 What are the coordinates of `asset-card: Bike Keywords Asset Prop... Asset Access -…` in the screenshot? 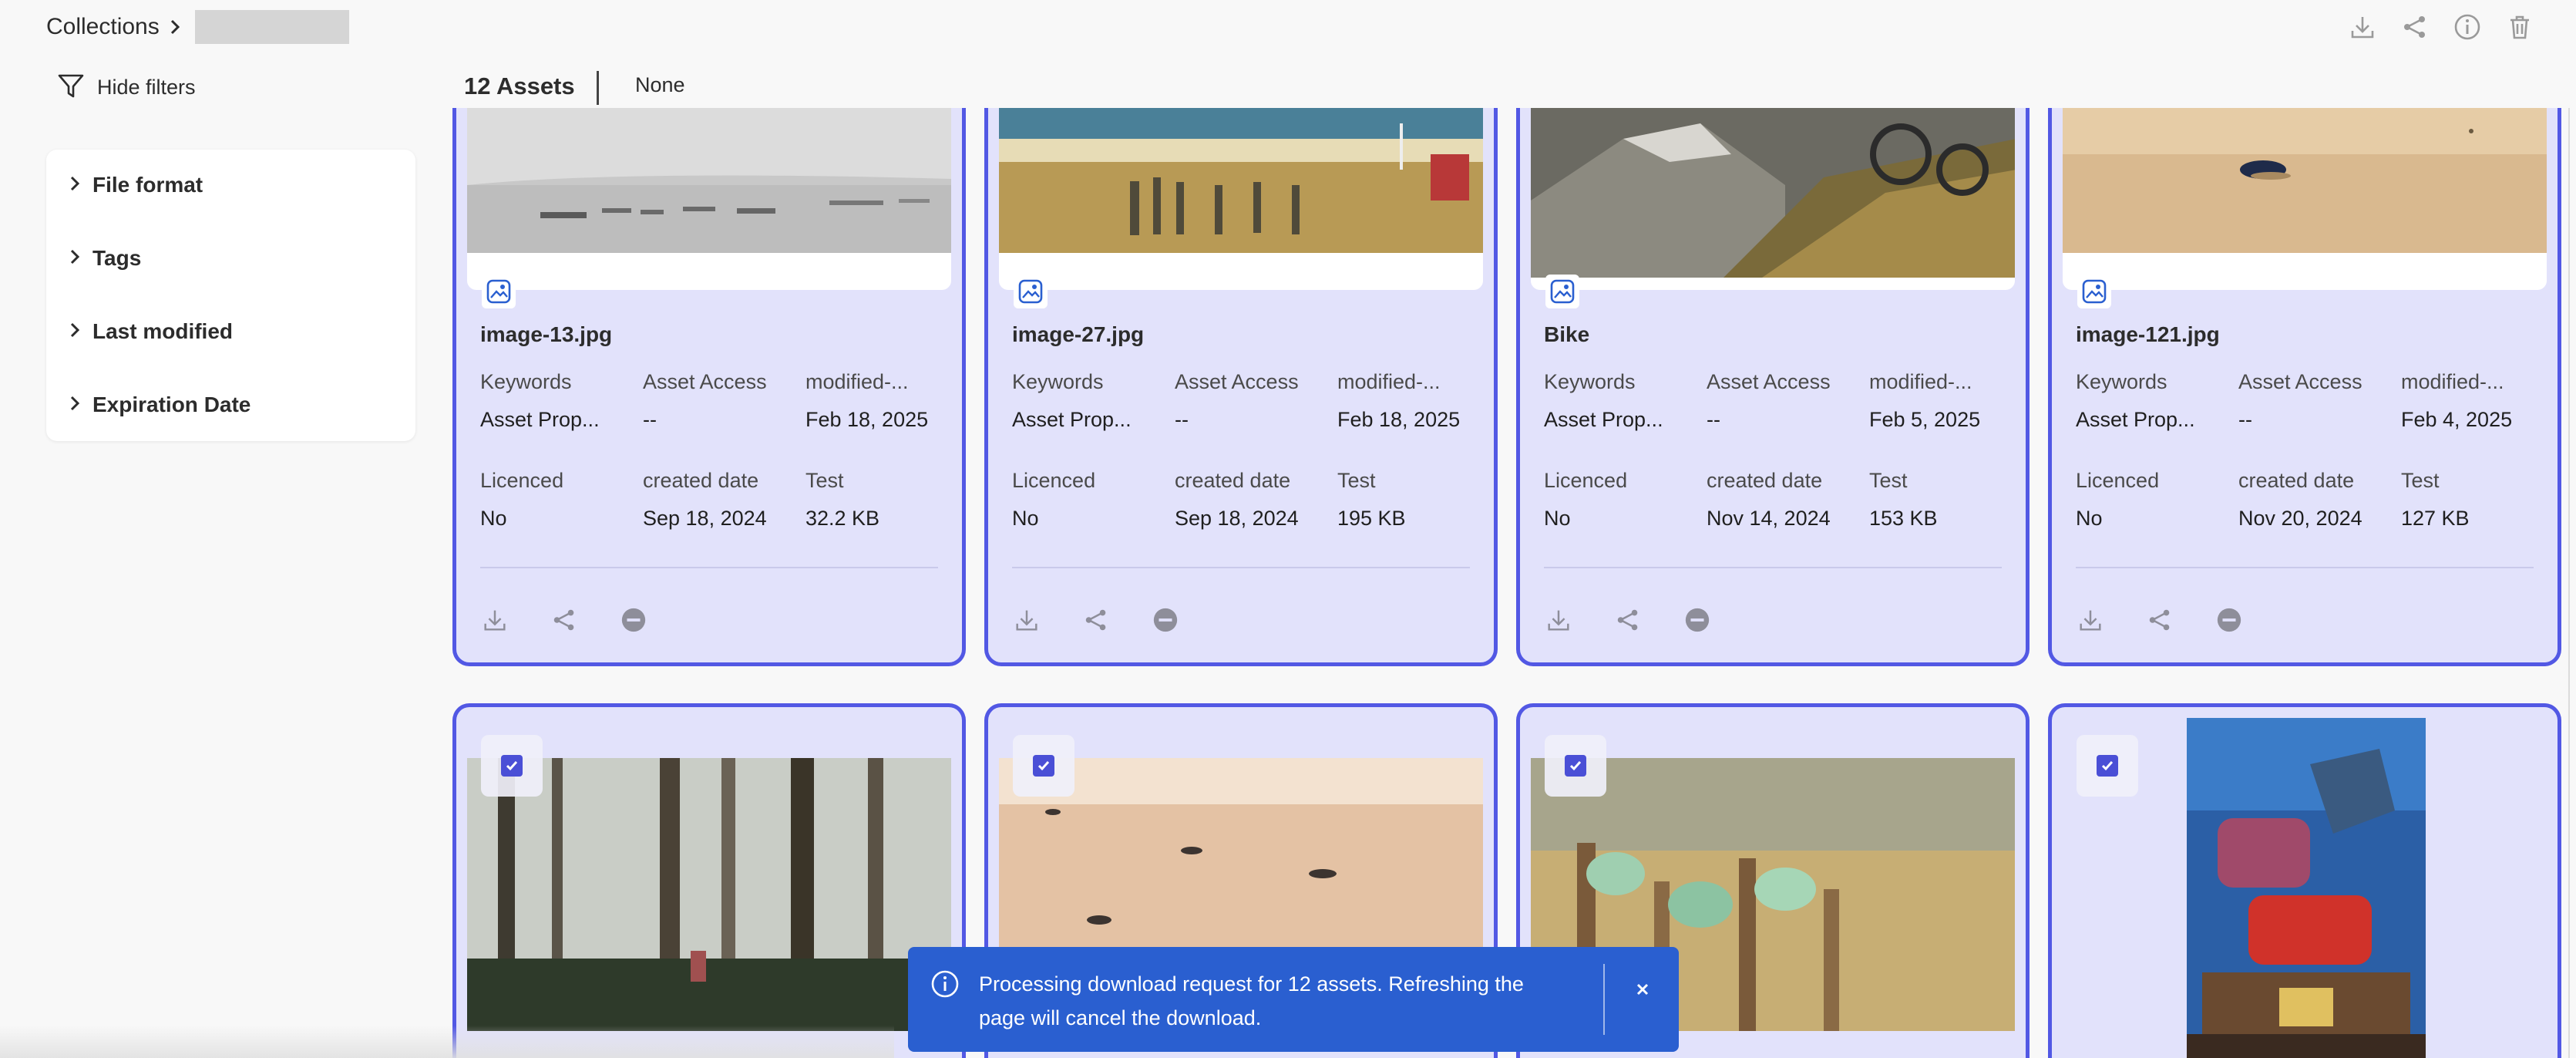 It's located at (1773, 387).